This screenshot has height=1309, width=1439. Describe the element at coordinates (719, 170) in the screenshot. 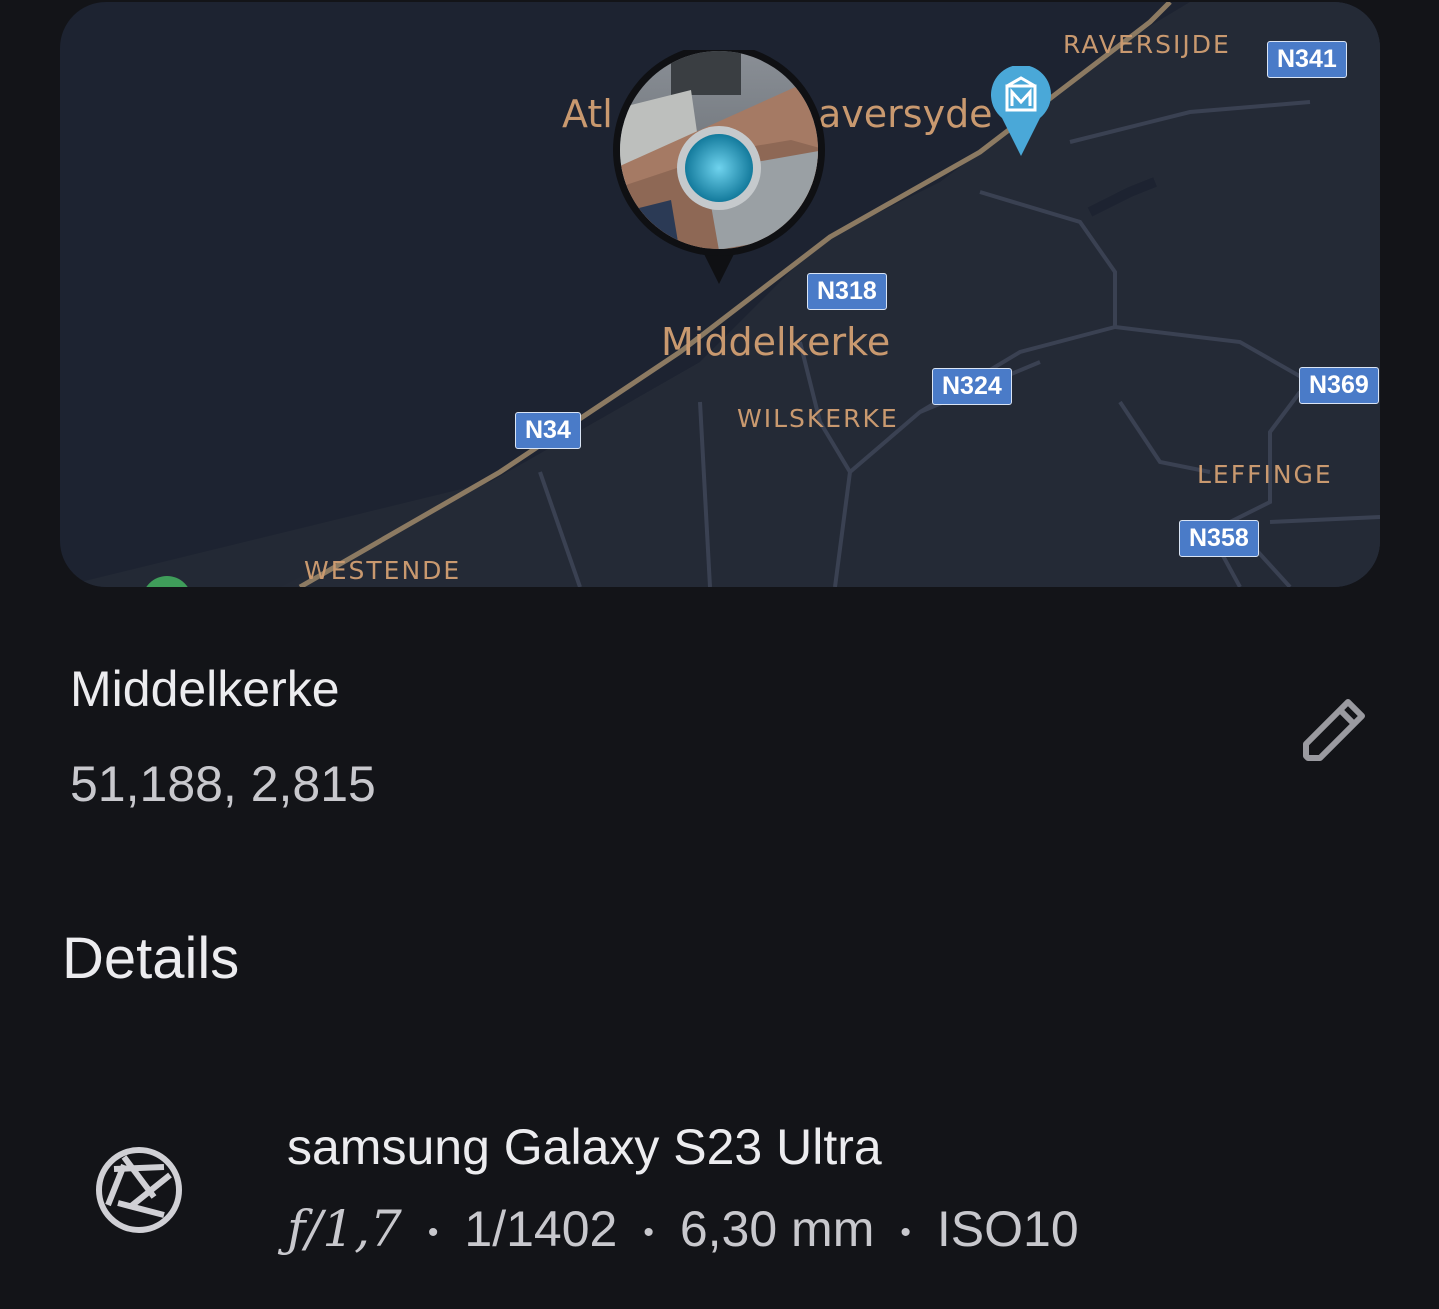

I see `photo-marker` at that location.